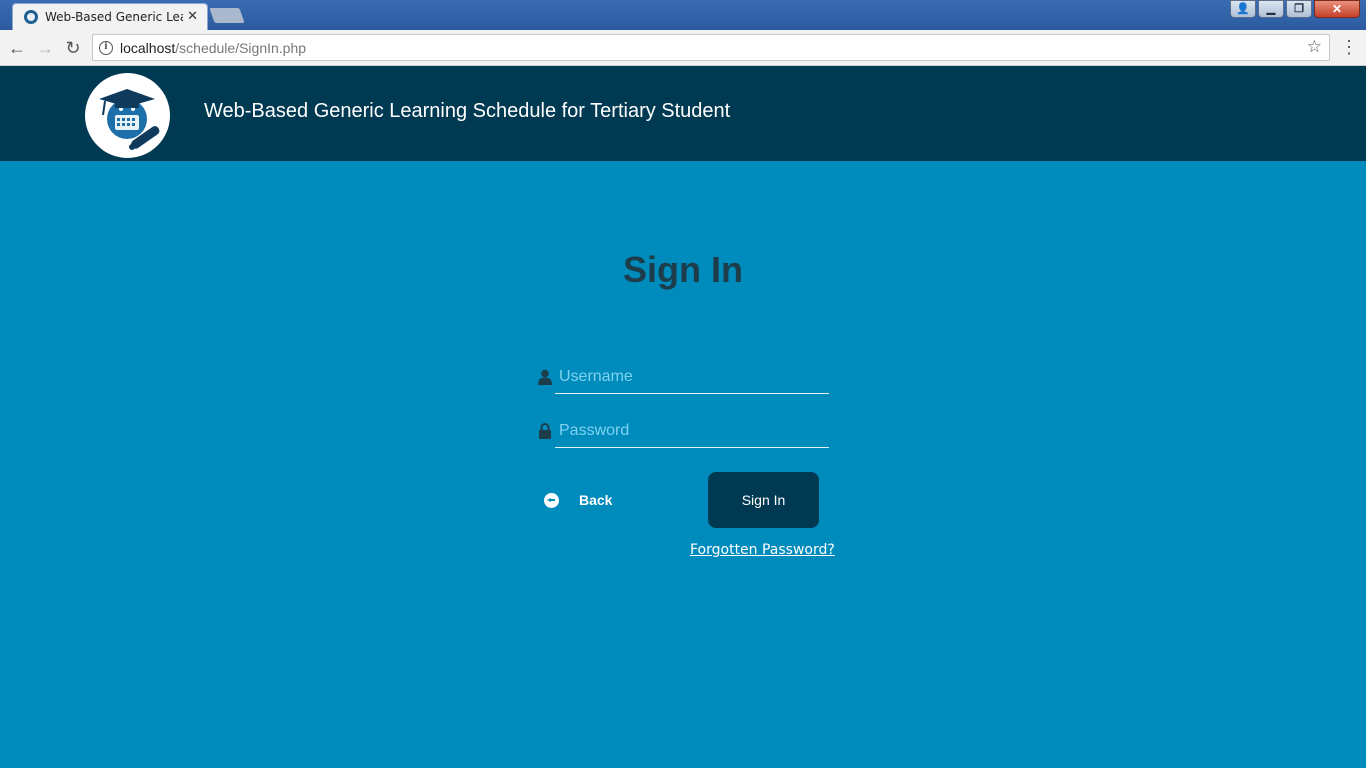  Describe the element at coordinates (73, 48) in the screenshot. I see `reload-icon: ↻` at that location.